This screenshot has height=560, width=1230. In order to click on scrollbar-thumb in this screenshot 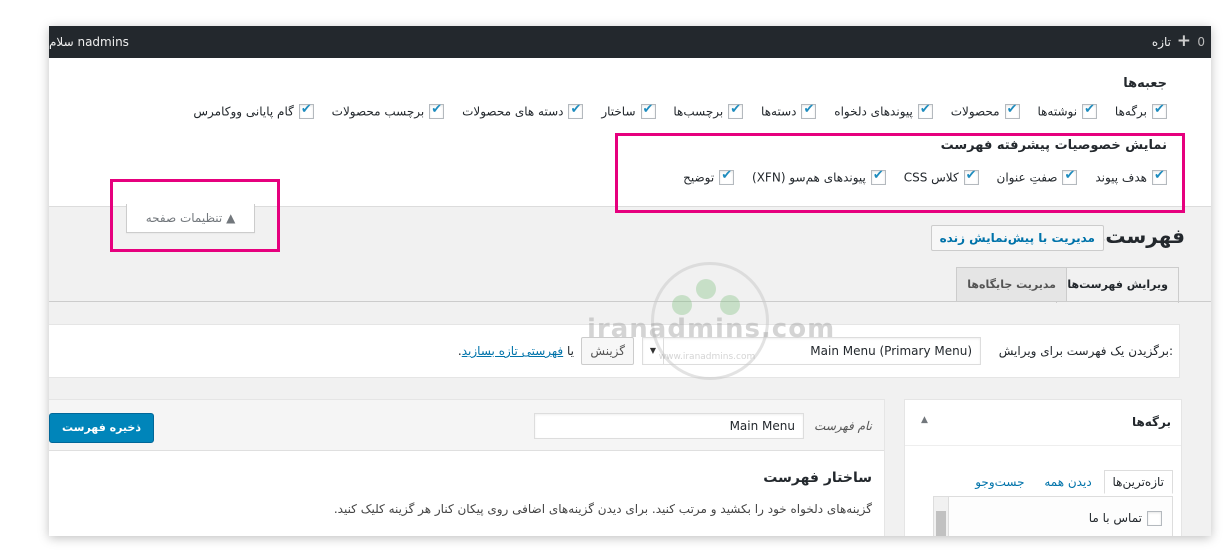, I will do `click(941, 523)`.